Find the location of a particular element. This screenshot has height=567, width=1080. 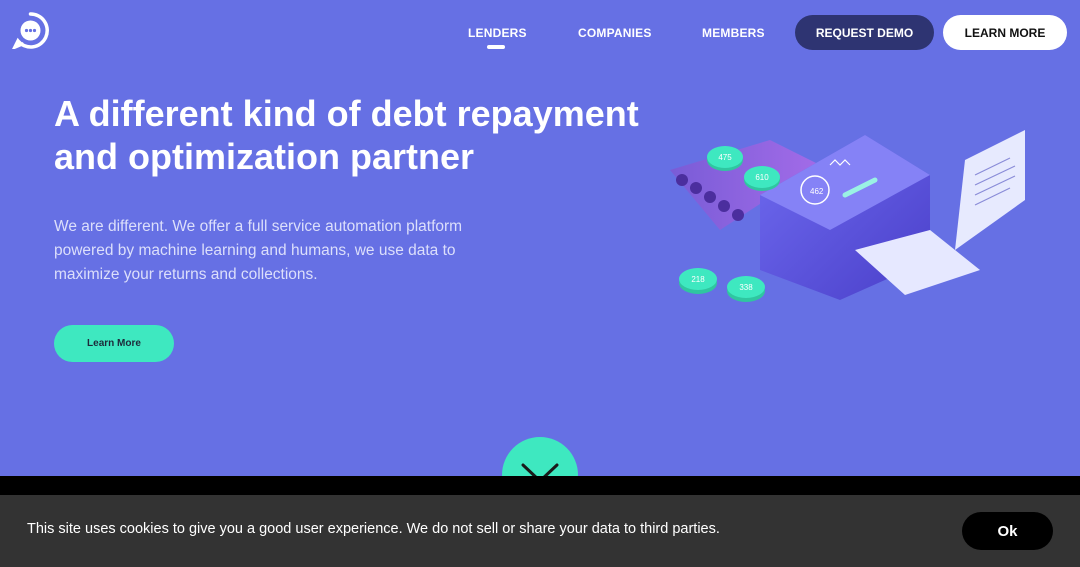

nav-members: MEMBERS is located at coordinates (733, 33).